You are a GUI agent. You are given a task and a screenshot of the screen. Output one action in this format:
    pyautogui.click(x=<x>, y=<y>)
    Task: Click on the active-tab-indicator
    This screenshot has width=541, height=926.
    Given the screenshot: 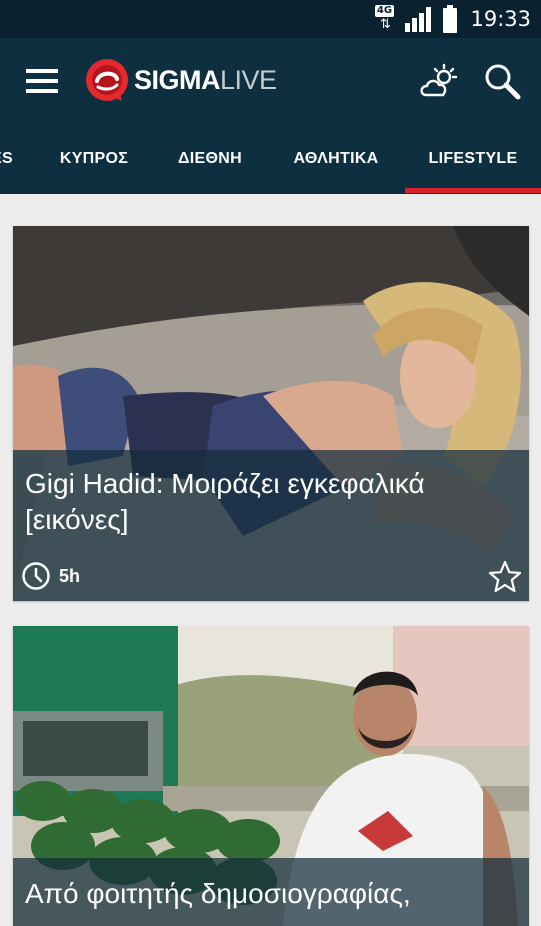 What is the action you would take?
    pyautogui.click(x=473, y=190)
    